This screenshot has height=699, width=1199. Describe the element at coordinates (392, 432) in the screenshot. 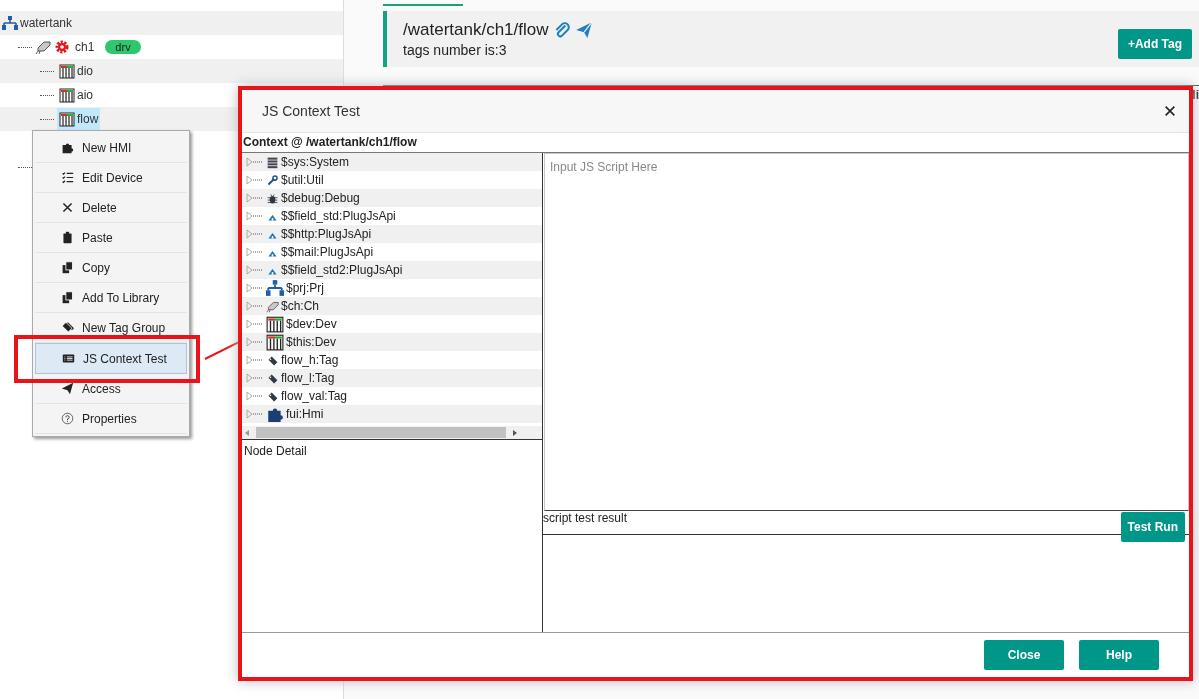

I see `horizontal-scrollbar` at that location.